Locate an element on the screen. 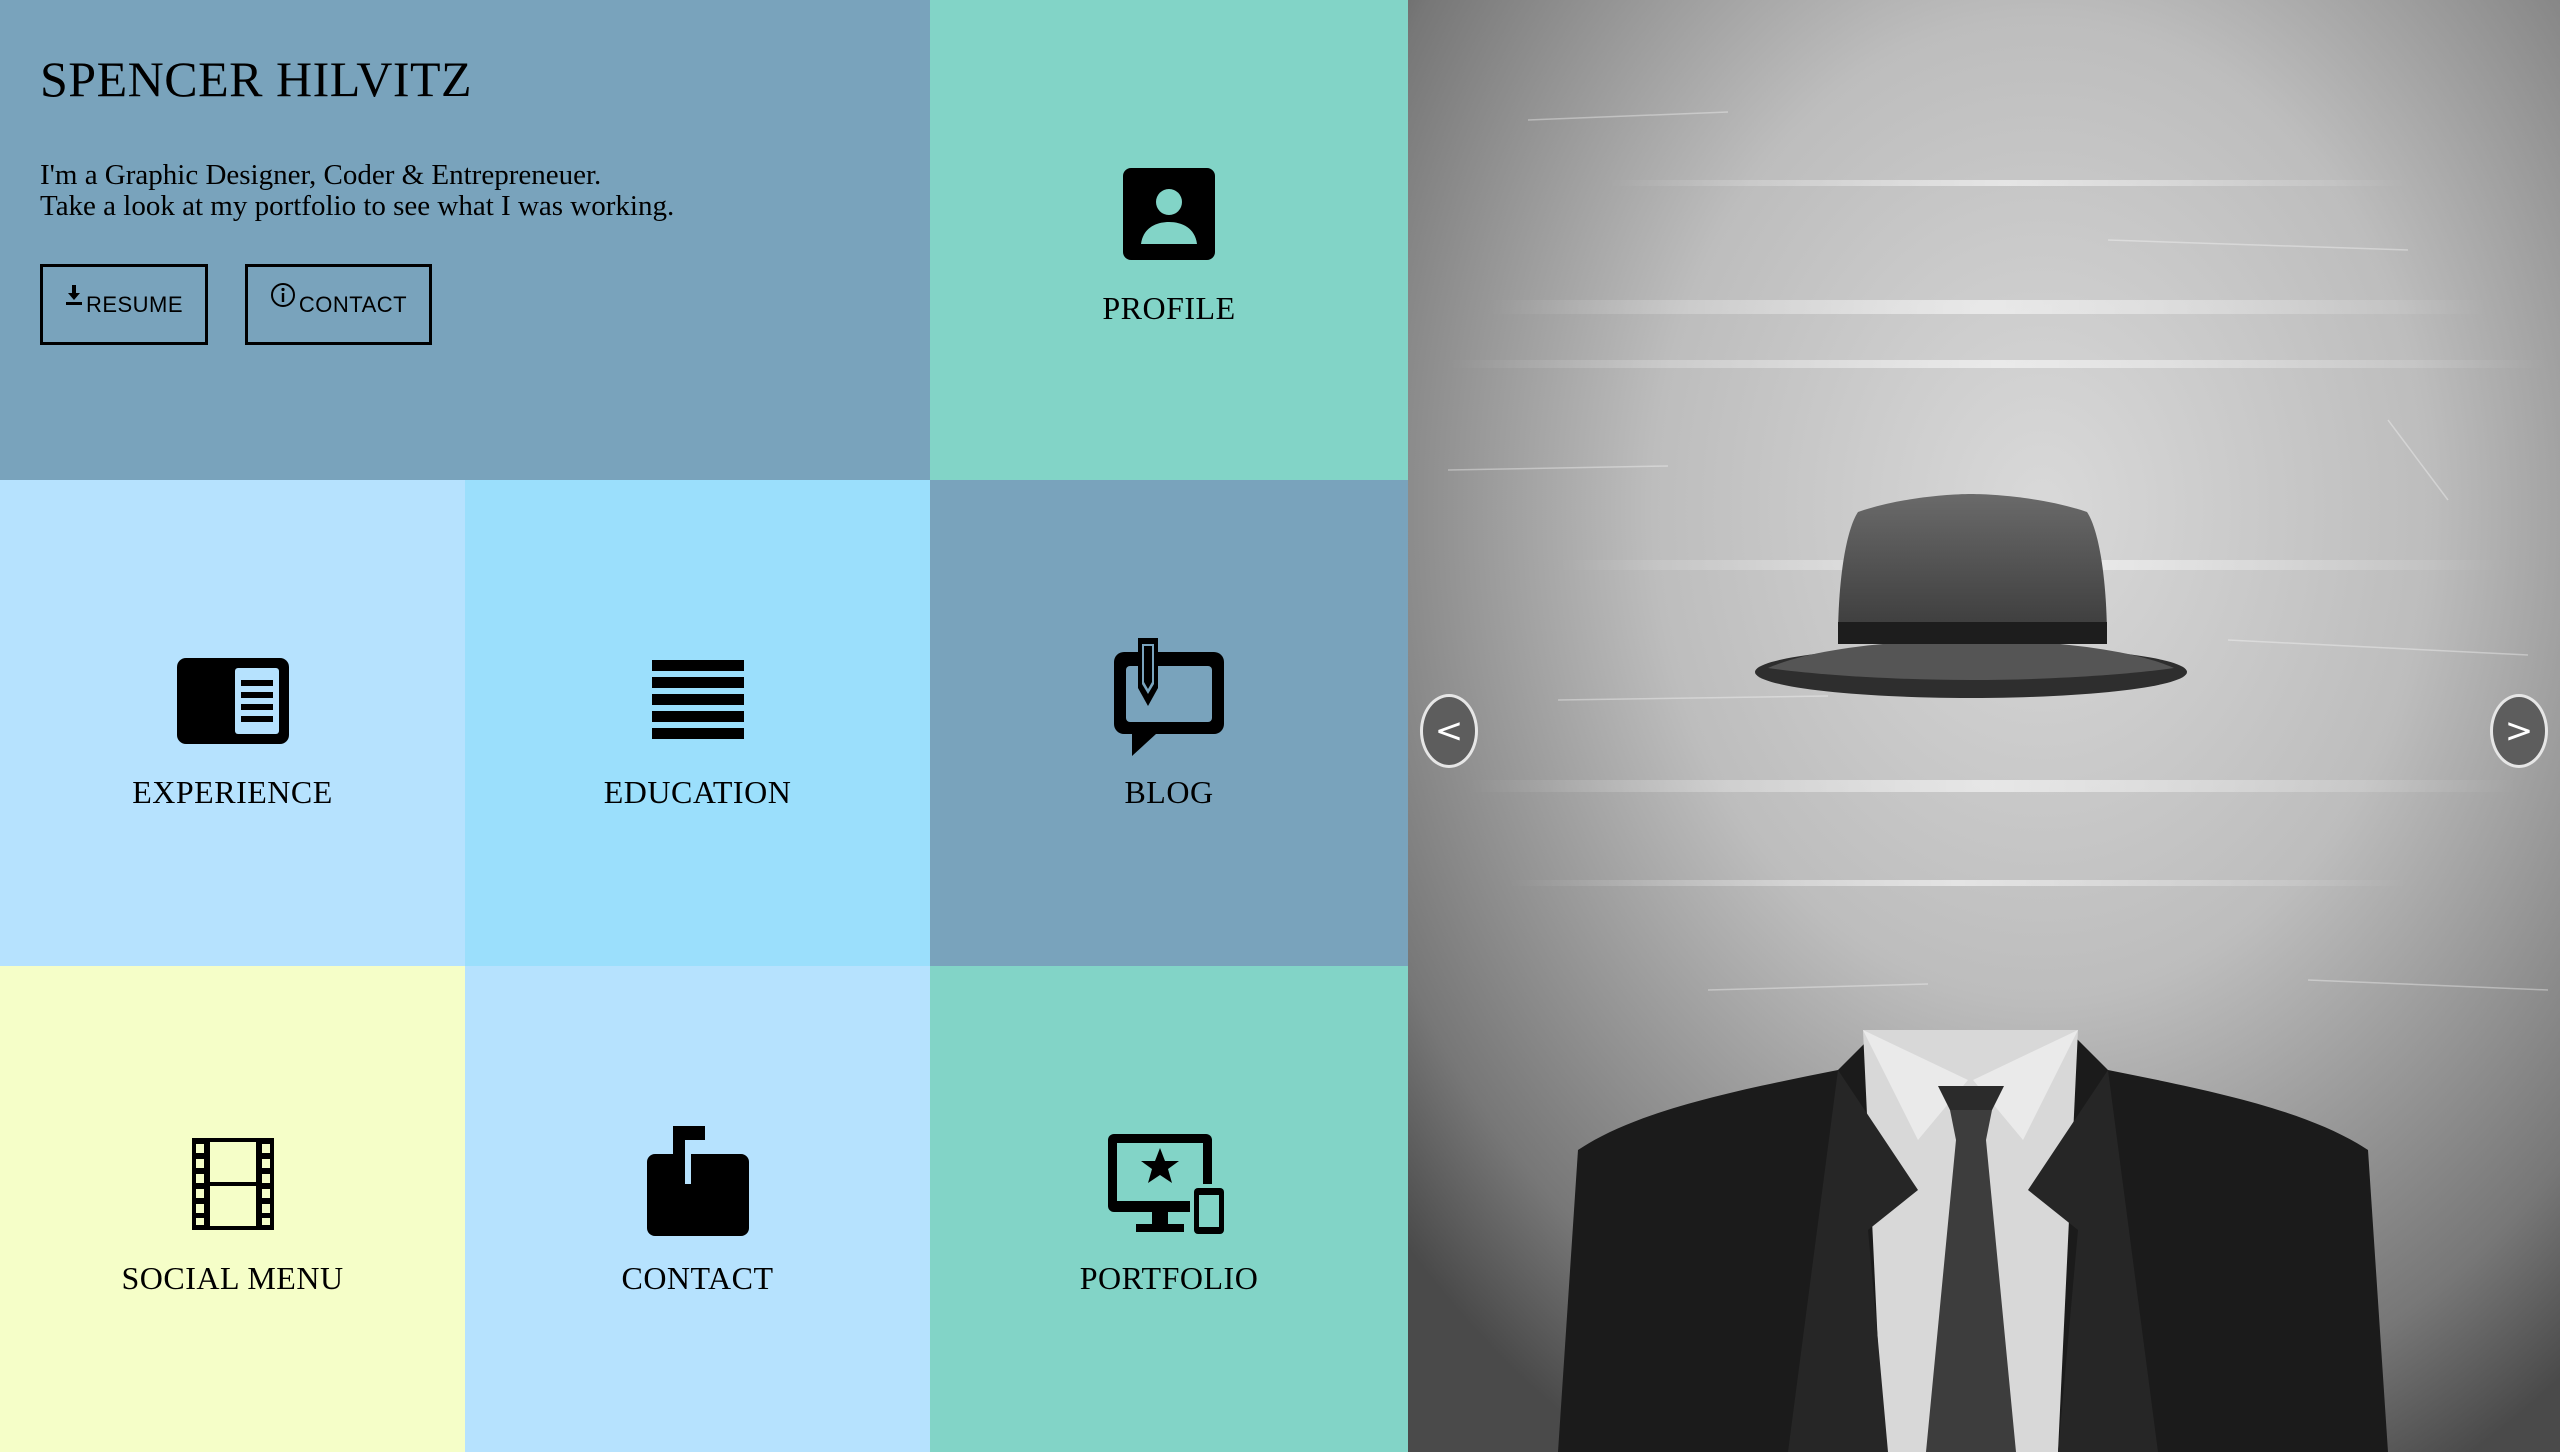 The image size is (2560, 1452). tile-social-menu-label: SOCIAL MENU is located at coordinates (232, 1278).